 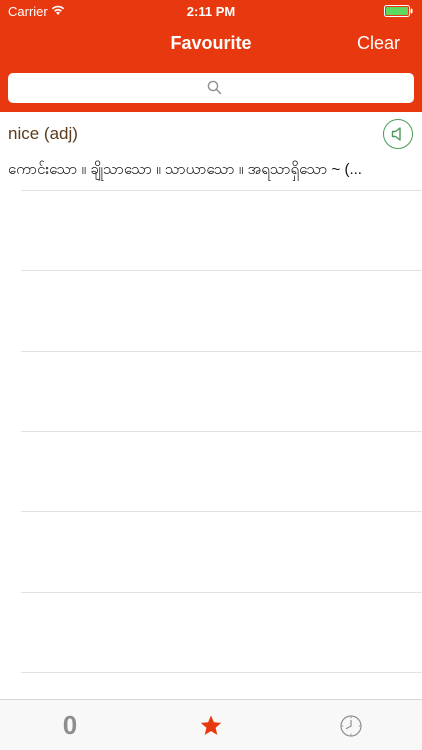 What do you see at coordinates (43, 133) in the screenshot?
I see `entry-word: nice (adj)` at bounding box center [43, 133].